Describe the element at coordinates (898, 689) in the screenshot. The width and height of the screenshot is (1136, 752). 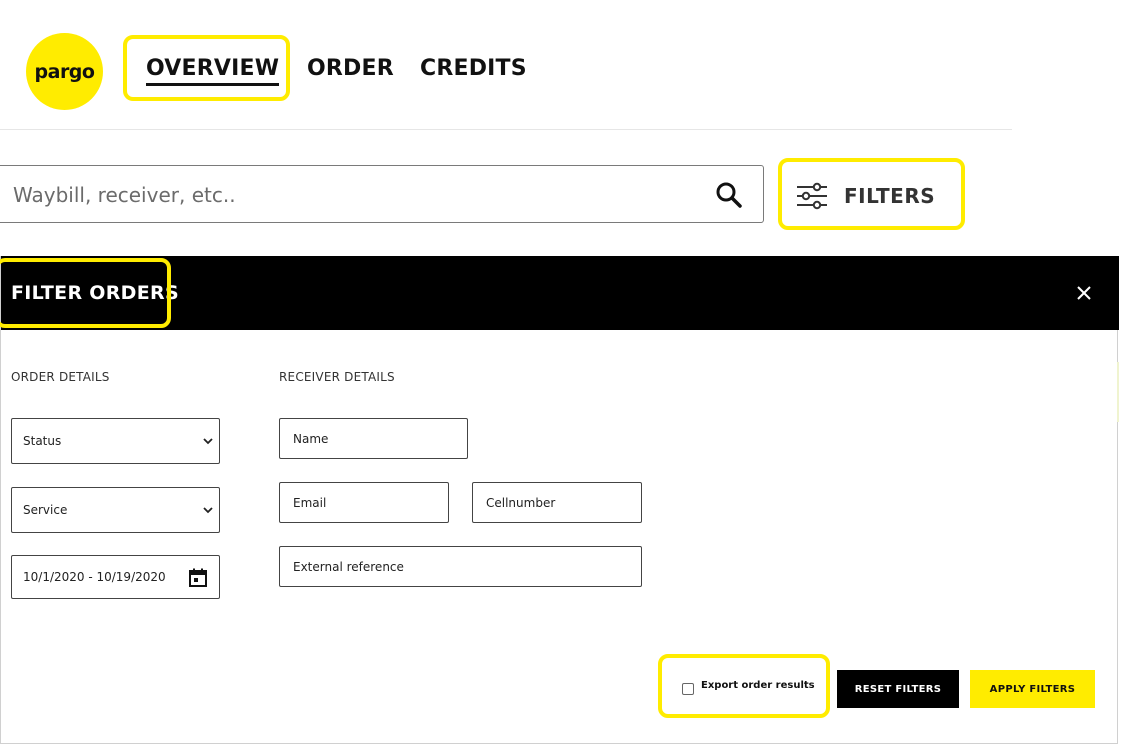
I see `reset-filters-button: RESET FILTERS` at that location.